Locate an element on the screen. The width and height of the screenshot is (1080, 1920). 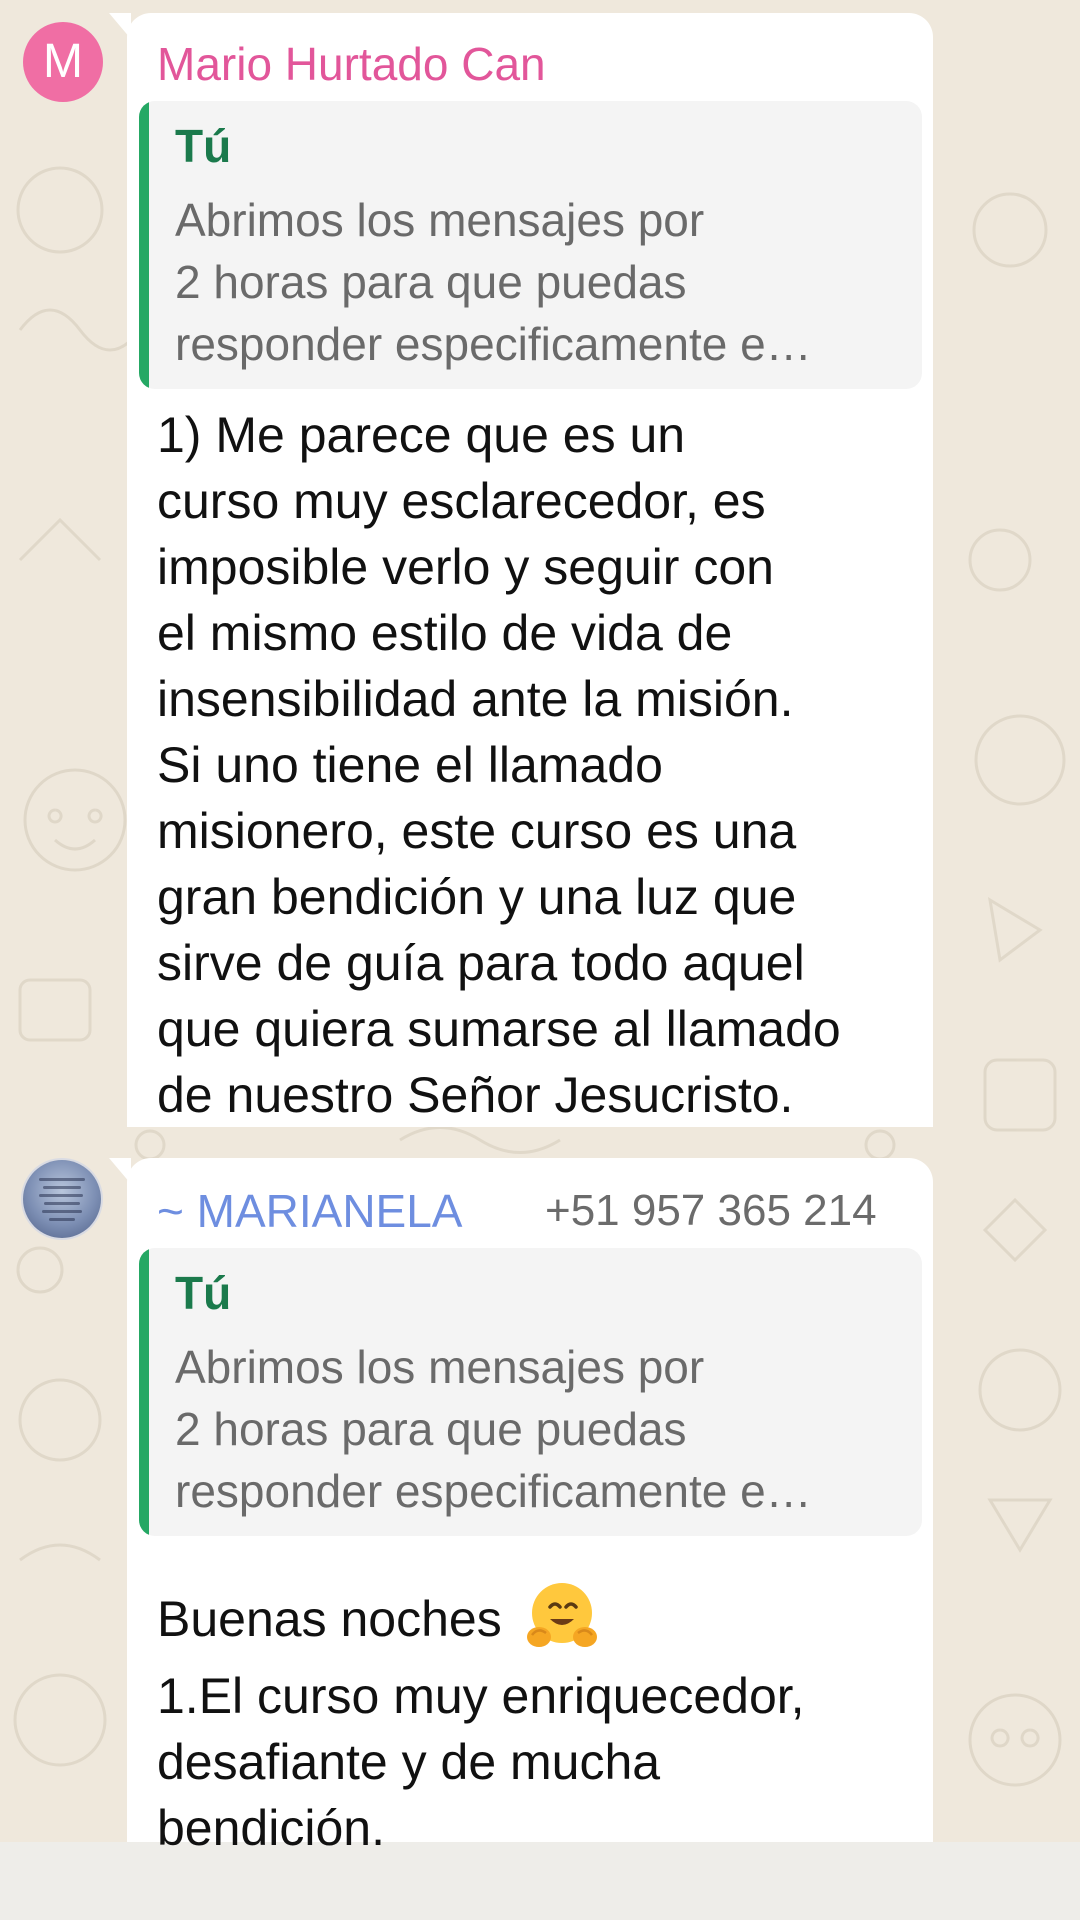
avatar-letter: M is located at coordinates (63, 61).